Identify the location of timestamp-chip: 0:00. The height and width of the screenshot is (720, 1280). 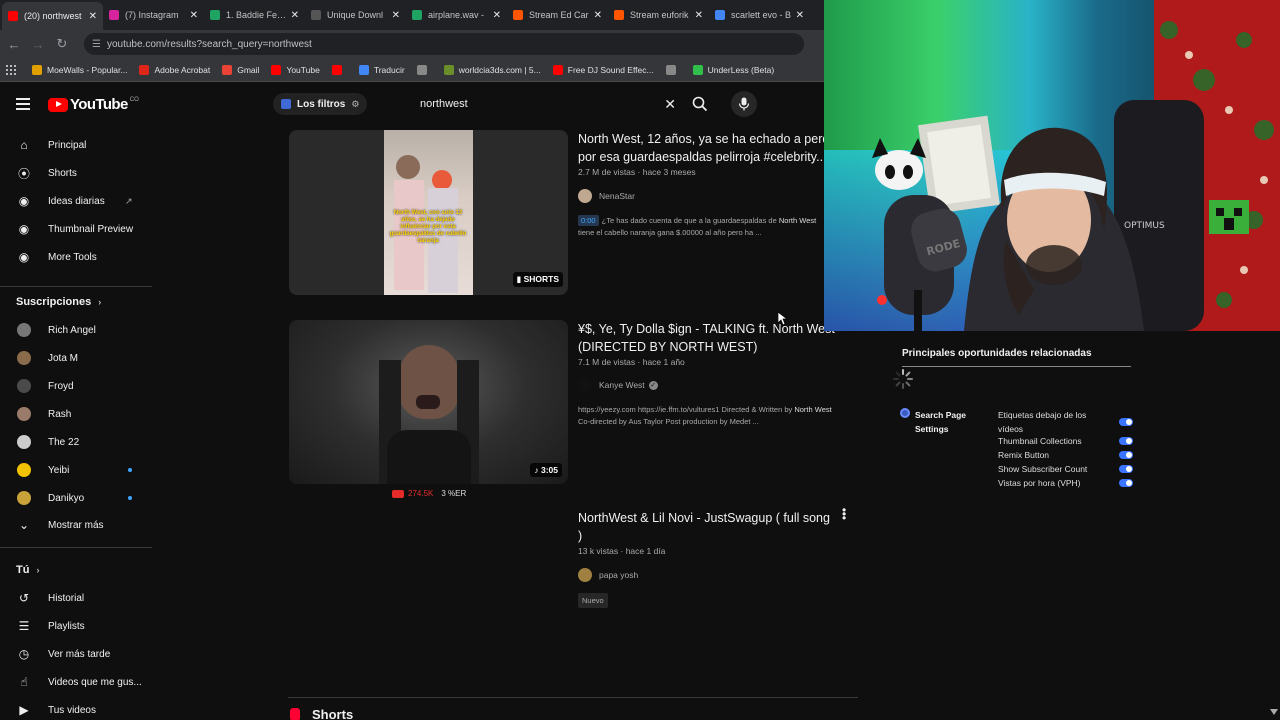
(588, 220).